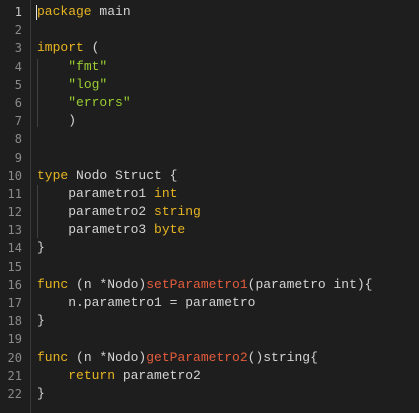 This screenshot has width=419, height=413. What do you see at coordinates (53, 175) in the screenshot?
I see `code-token-keyword: type` at bounding box center [53, 175].